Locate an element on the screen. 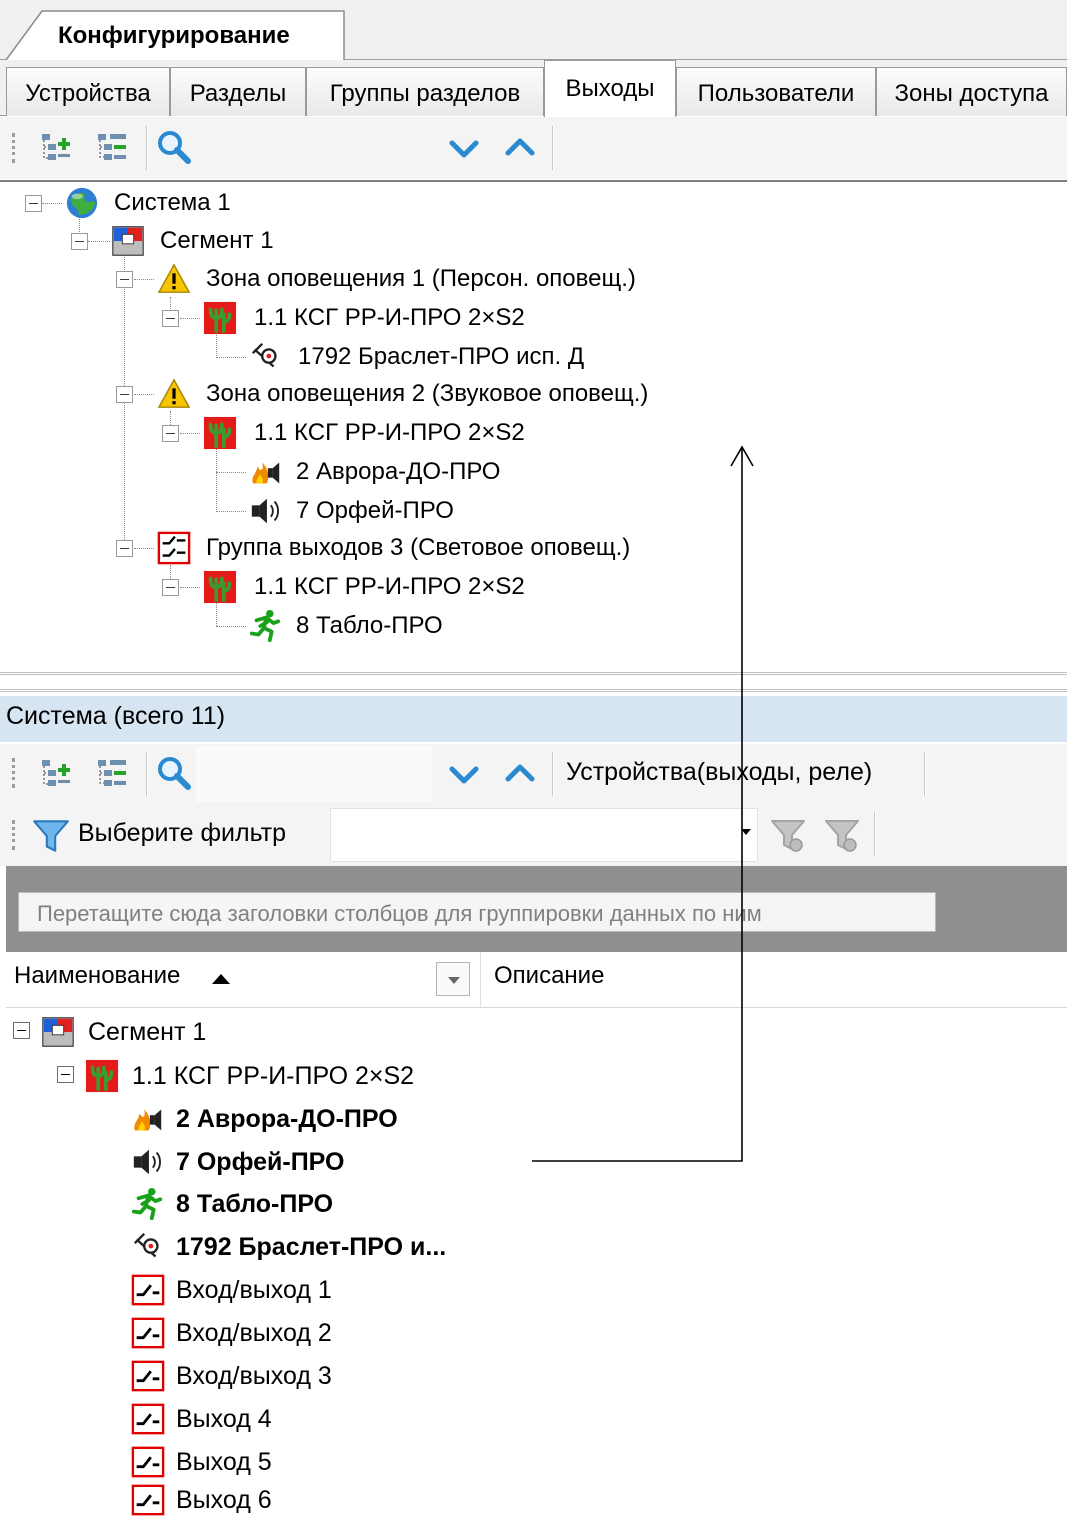  tab-devices: Устройства is located at coordinates (88, 91).